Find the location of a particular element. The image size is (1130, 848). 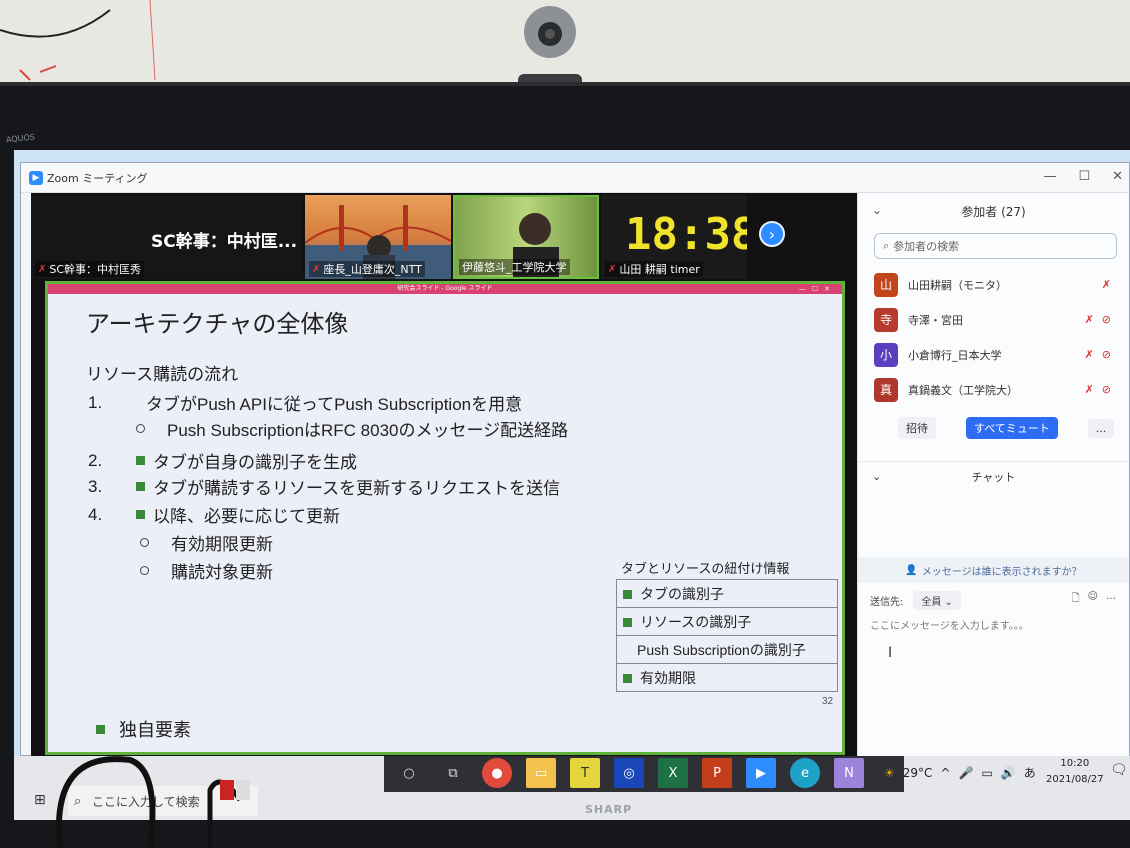

slide-page-number: 32 is located at coordinates (828, 701).